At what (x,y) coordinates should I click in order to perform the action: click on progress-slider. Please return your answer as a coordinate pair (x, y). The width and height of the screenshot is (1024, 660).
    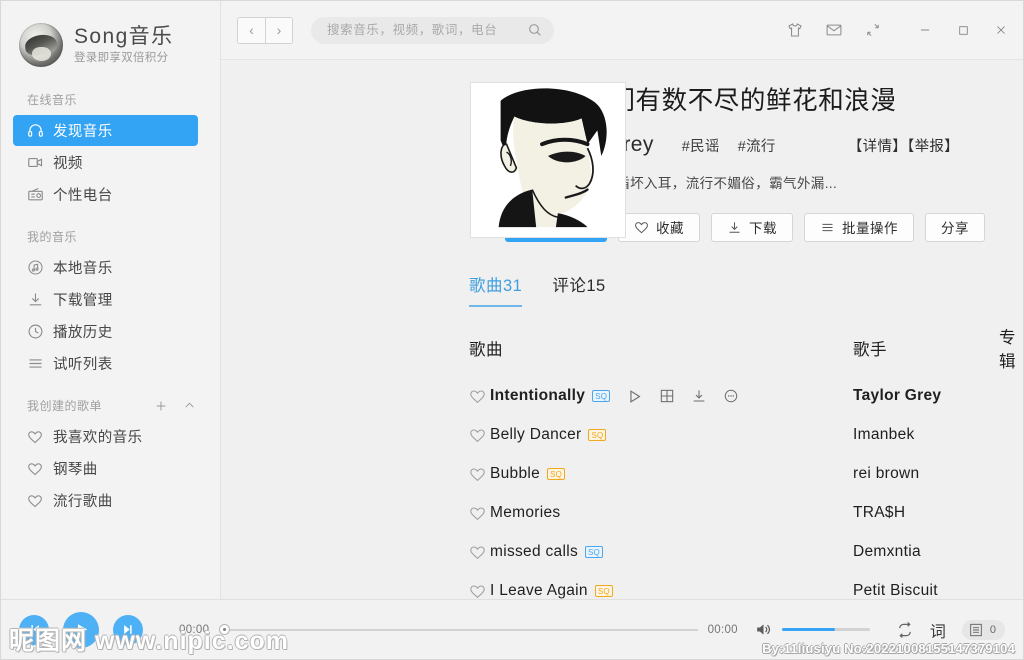
    Looking at the image, I should click on (458, 629).